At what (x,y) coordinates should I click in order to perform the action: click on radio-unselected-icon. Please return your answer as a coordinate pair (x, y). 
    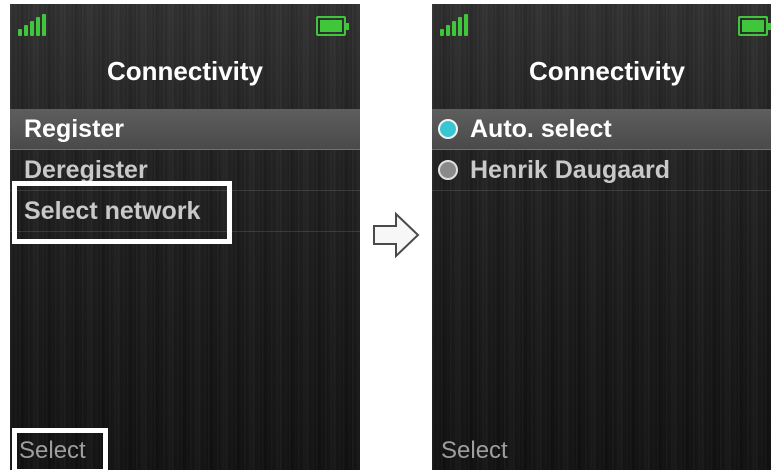
    Looking at the image, I should click on (448, 170).